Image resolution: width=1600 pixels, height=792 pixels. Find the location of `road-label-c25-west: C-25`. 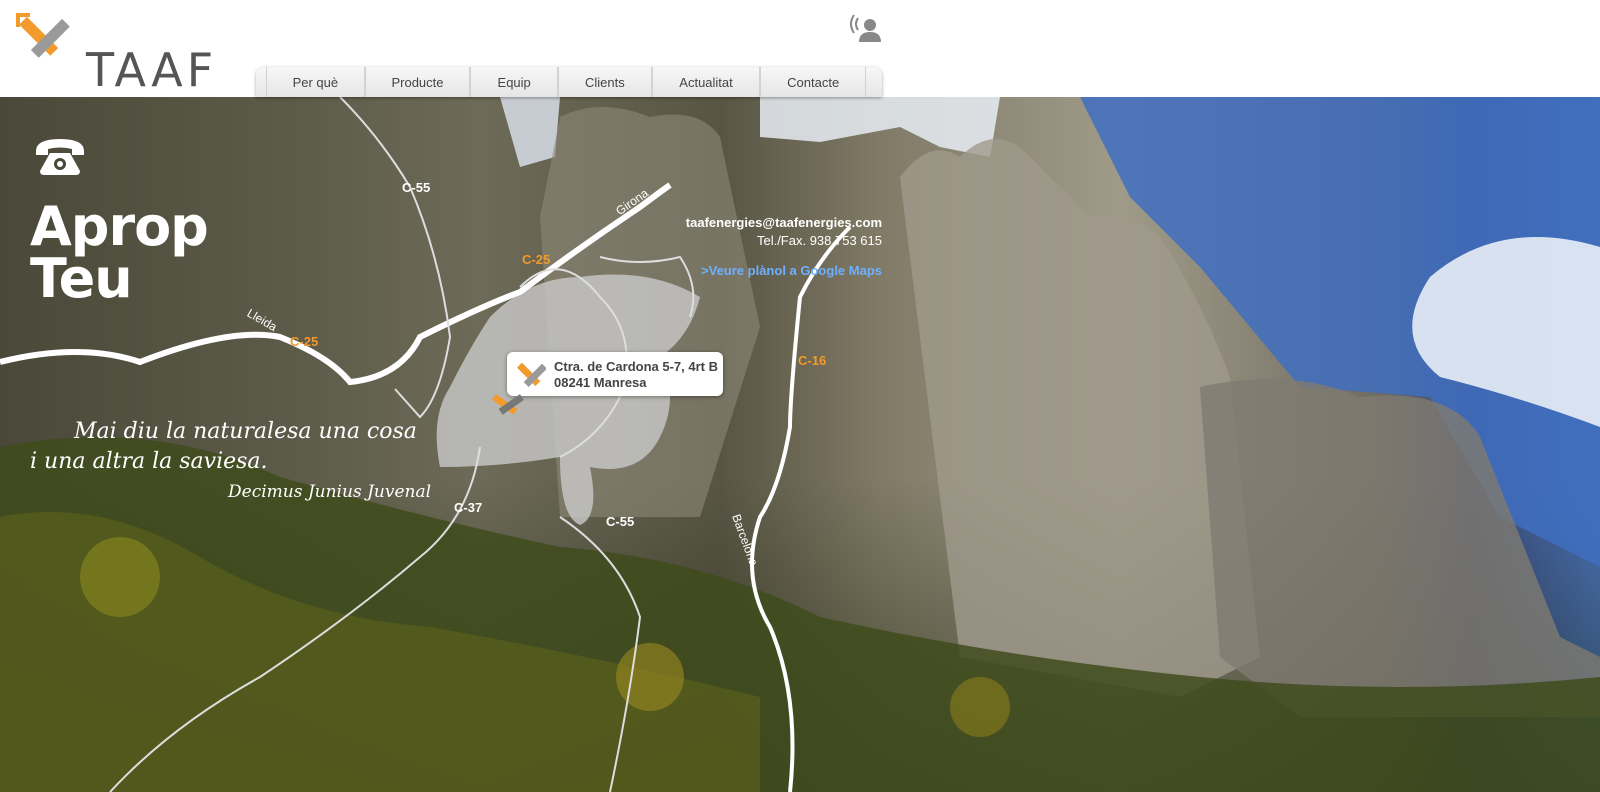

road-label-c25-west: C-25 is located at coordinates (304, 341).